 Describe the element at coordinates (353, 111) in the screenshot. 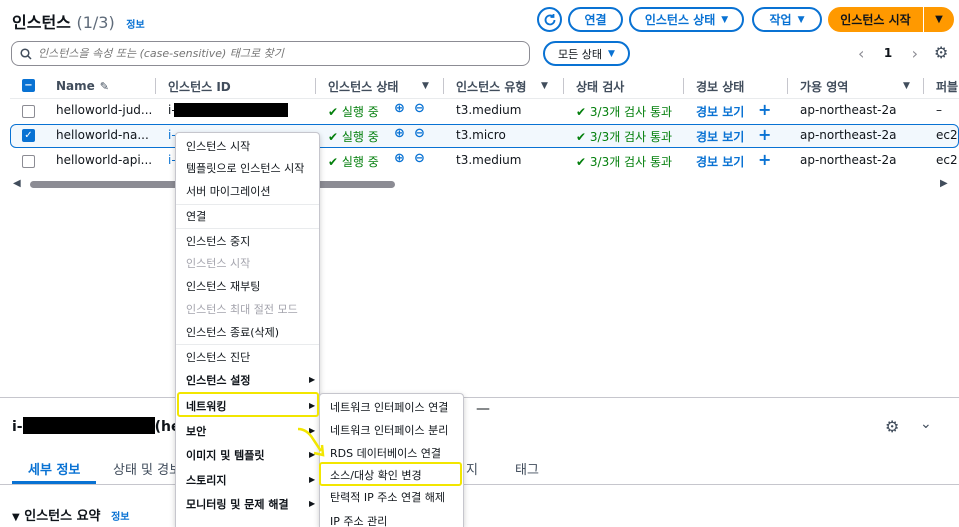

I see `instance-state: ✔ 실행 중` at that location.